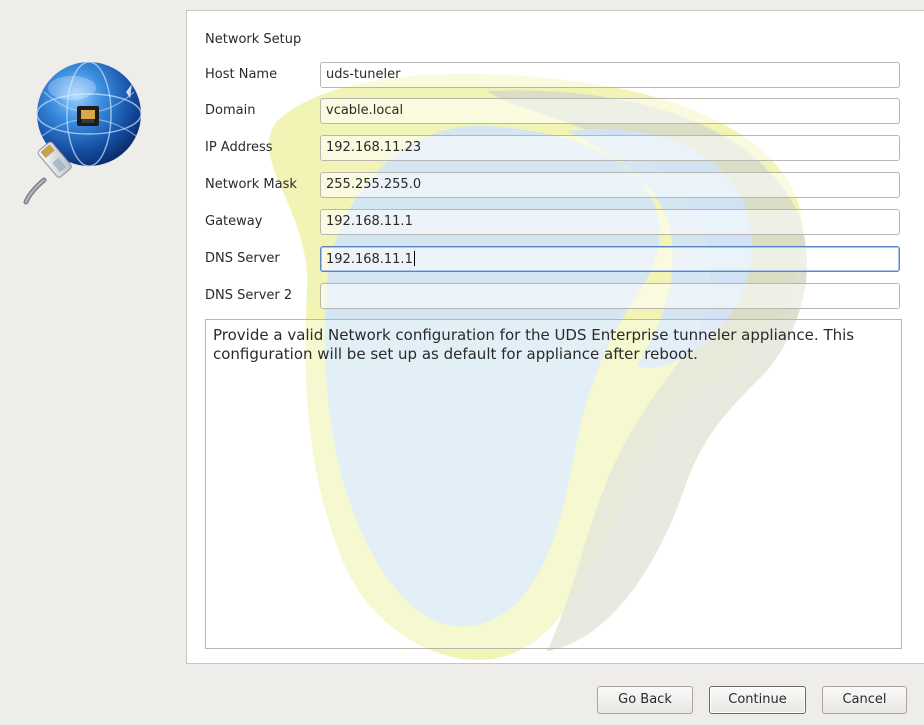 This screenshot has height=725, width=924. I want to click on host-name-row: Host Name uds-tuneler, so click(555, 75).